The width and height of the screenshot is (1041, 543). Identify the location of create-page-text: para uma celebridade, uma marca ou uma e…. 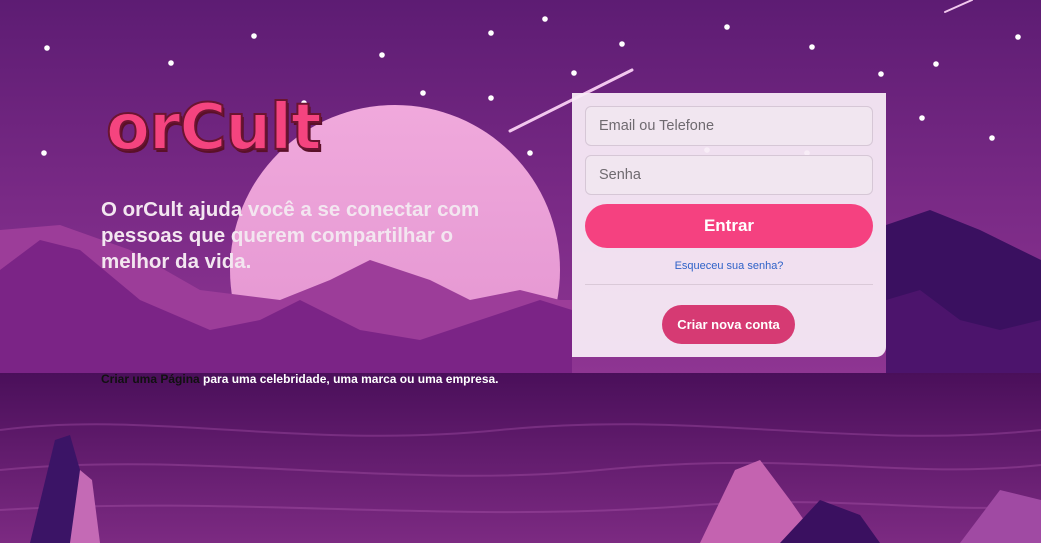
(349, 379).